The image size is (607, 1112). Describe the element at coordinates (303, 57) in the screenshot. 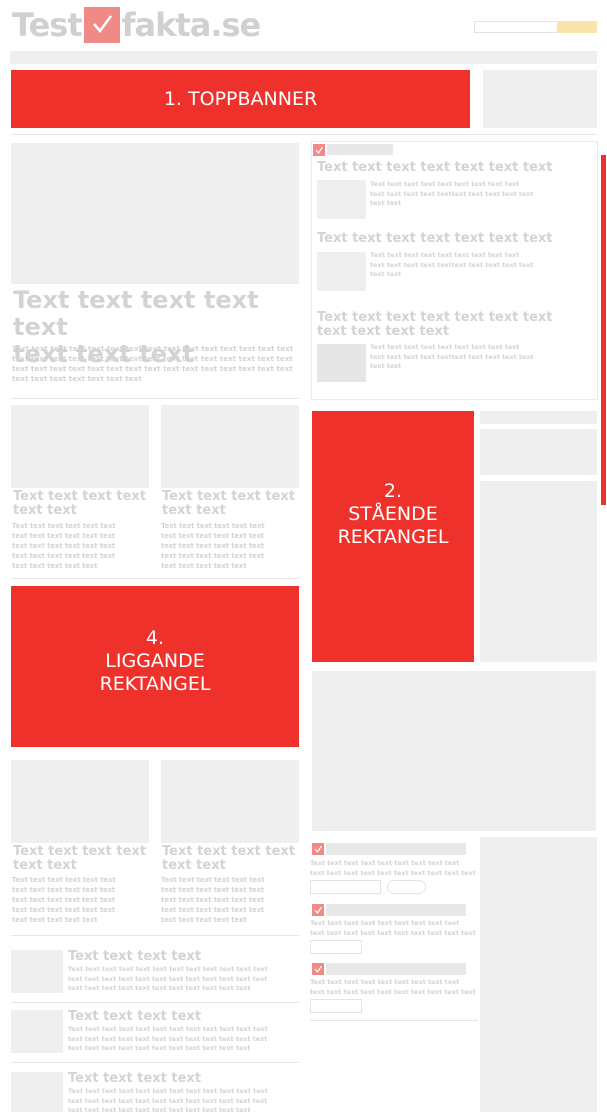

I see `nav-bar` at that location.